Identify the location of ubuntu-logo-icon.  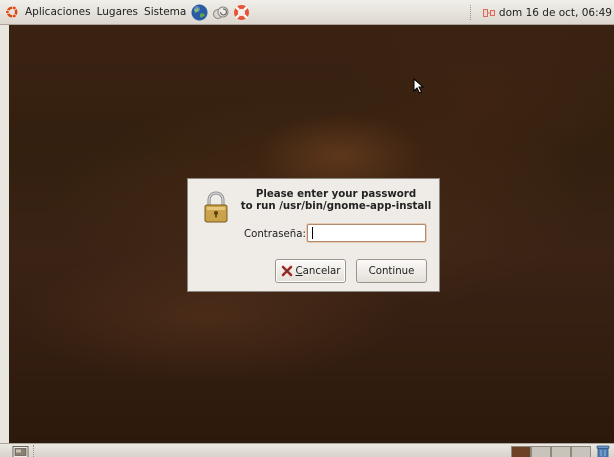
(11, 12).